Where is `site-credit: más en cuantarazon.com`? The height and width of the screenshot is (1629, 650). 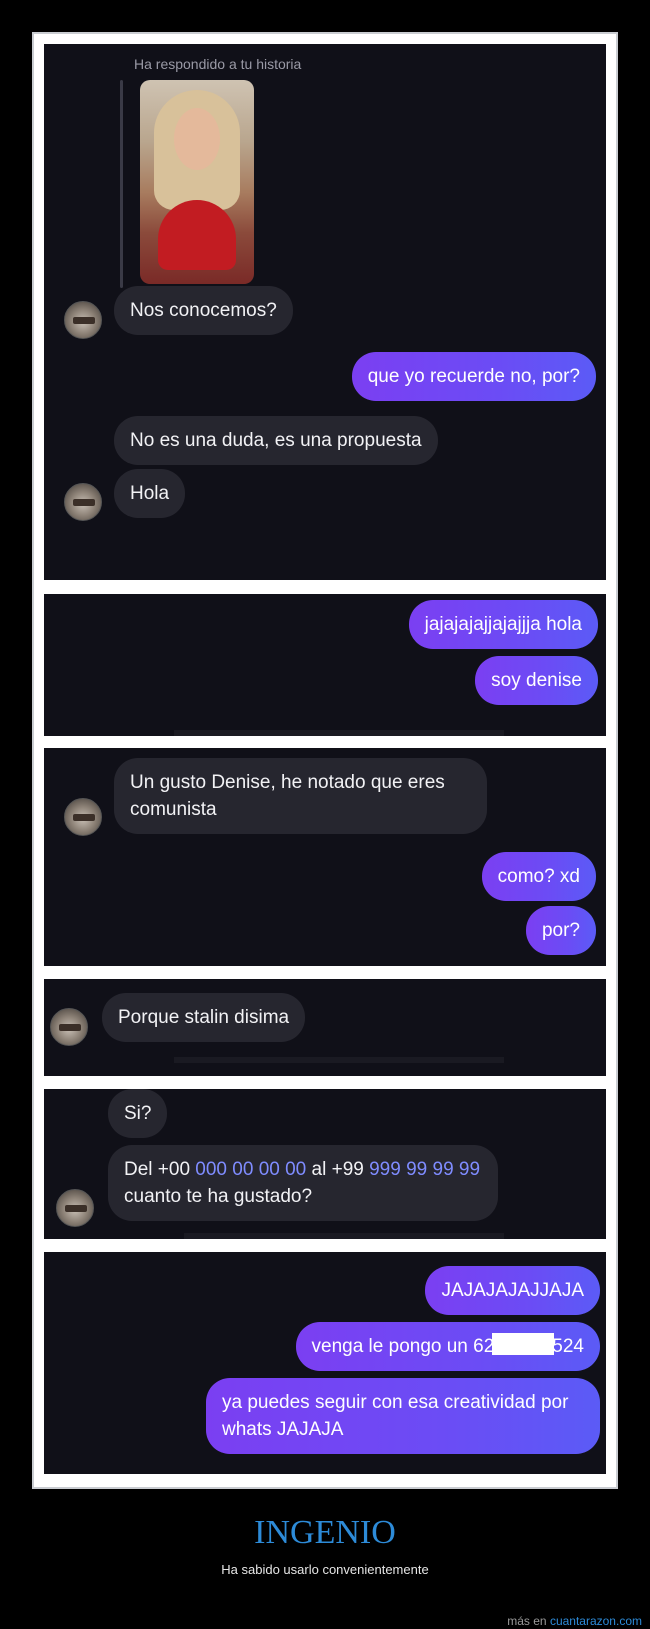
site-credit: más en cuantarazon.com is located at coordinates (574, 1621).